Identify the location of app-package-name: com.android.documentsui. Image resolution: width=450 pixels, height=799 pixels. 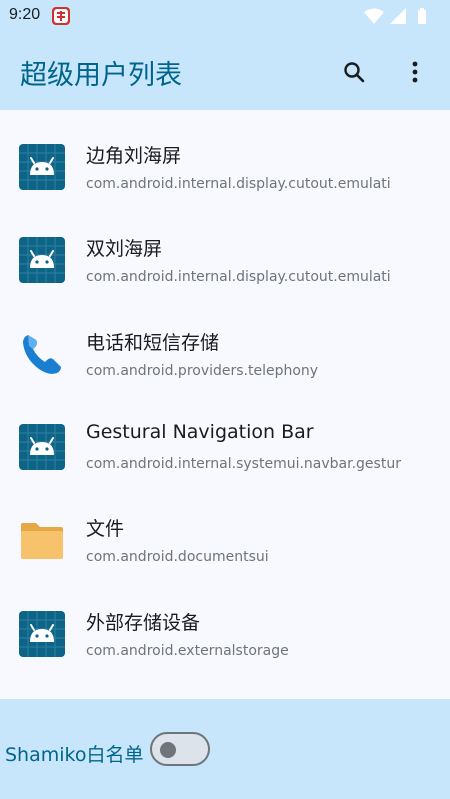
(177, 557).